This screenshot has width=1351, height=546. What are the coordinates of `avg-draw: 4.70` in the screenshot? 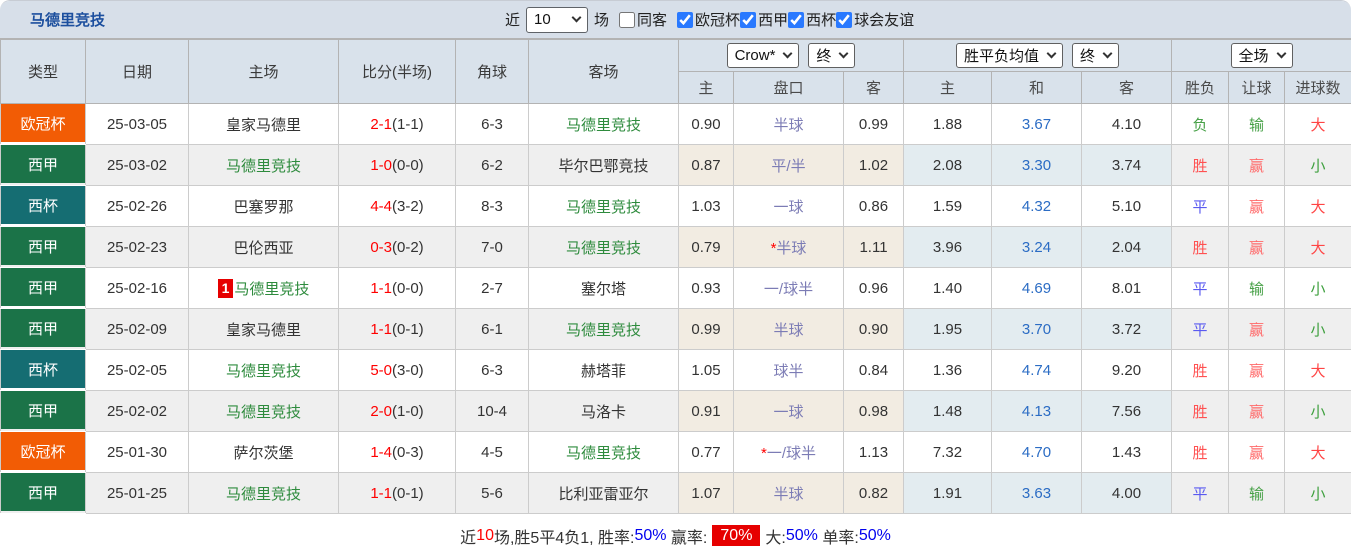 It's located at (1037, 452).